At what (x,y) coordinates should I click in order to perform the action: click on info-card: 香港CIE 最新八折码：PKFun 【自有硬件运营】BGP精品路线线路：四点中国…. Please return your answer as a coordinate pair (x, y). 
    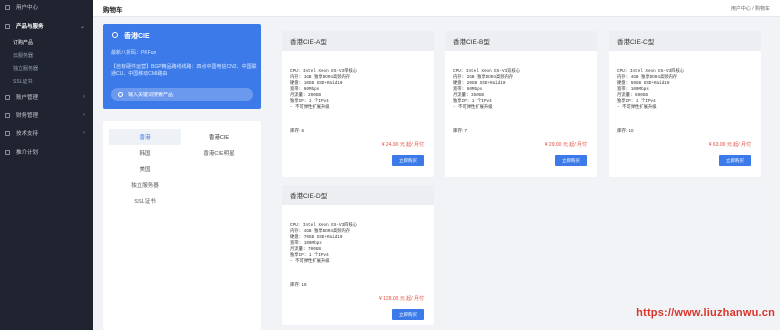
    Looking at the image, I should click on (182, 66).